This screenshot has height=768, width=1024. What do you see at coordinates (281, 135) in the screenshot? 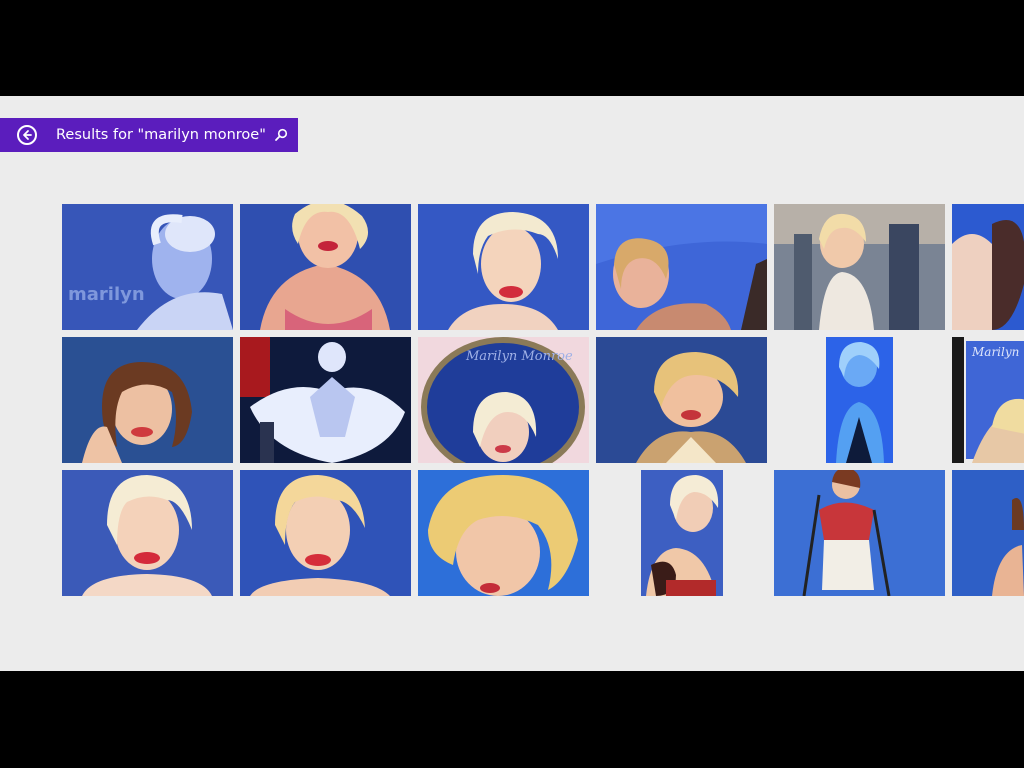
I see `search-icon` at bounding box center [281, 135].